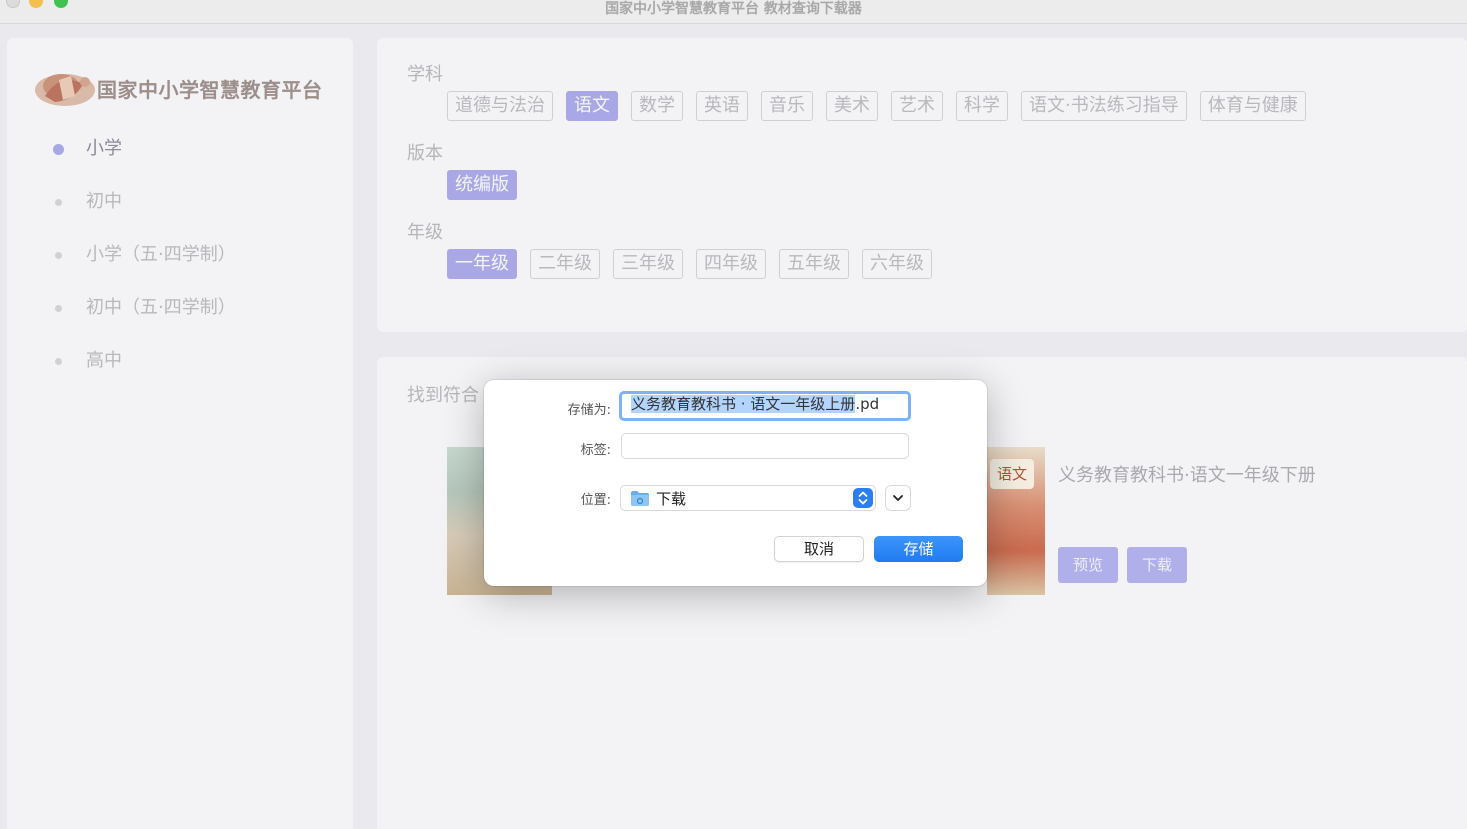 The width and height of the screenshot is (1467, 829). What do you see at coordinates (65, 90) in the screenshot?
I see `platform-logo-icon` at bounding box center [65, 90].